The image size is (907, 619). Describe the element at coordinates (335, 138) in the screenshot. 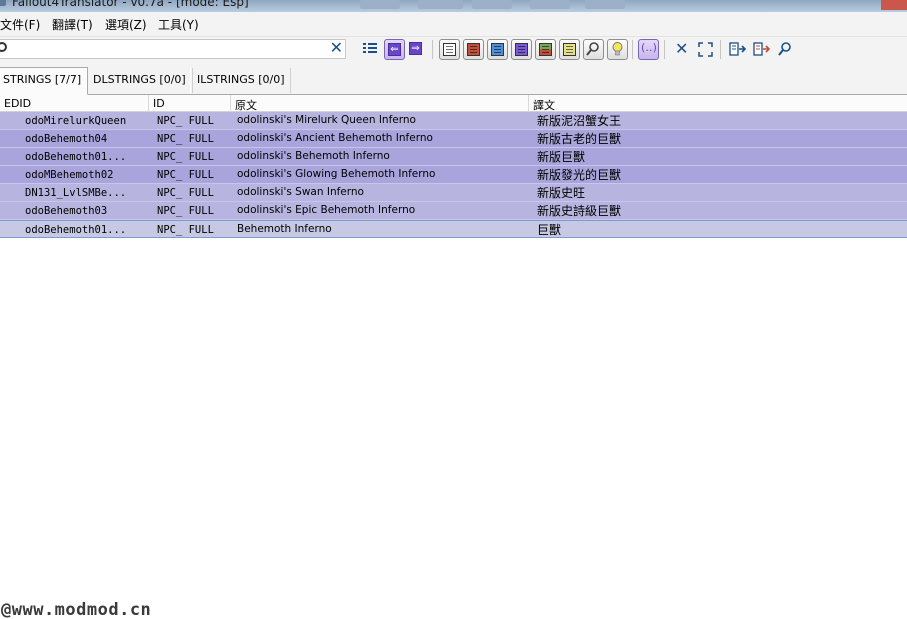

I see `cell-original: odolinski's Ancient Behemoth Inferno` at that location.